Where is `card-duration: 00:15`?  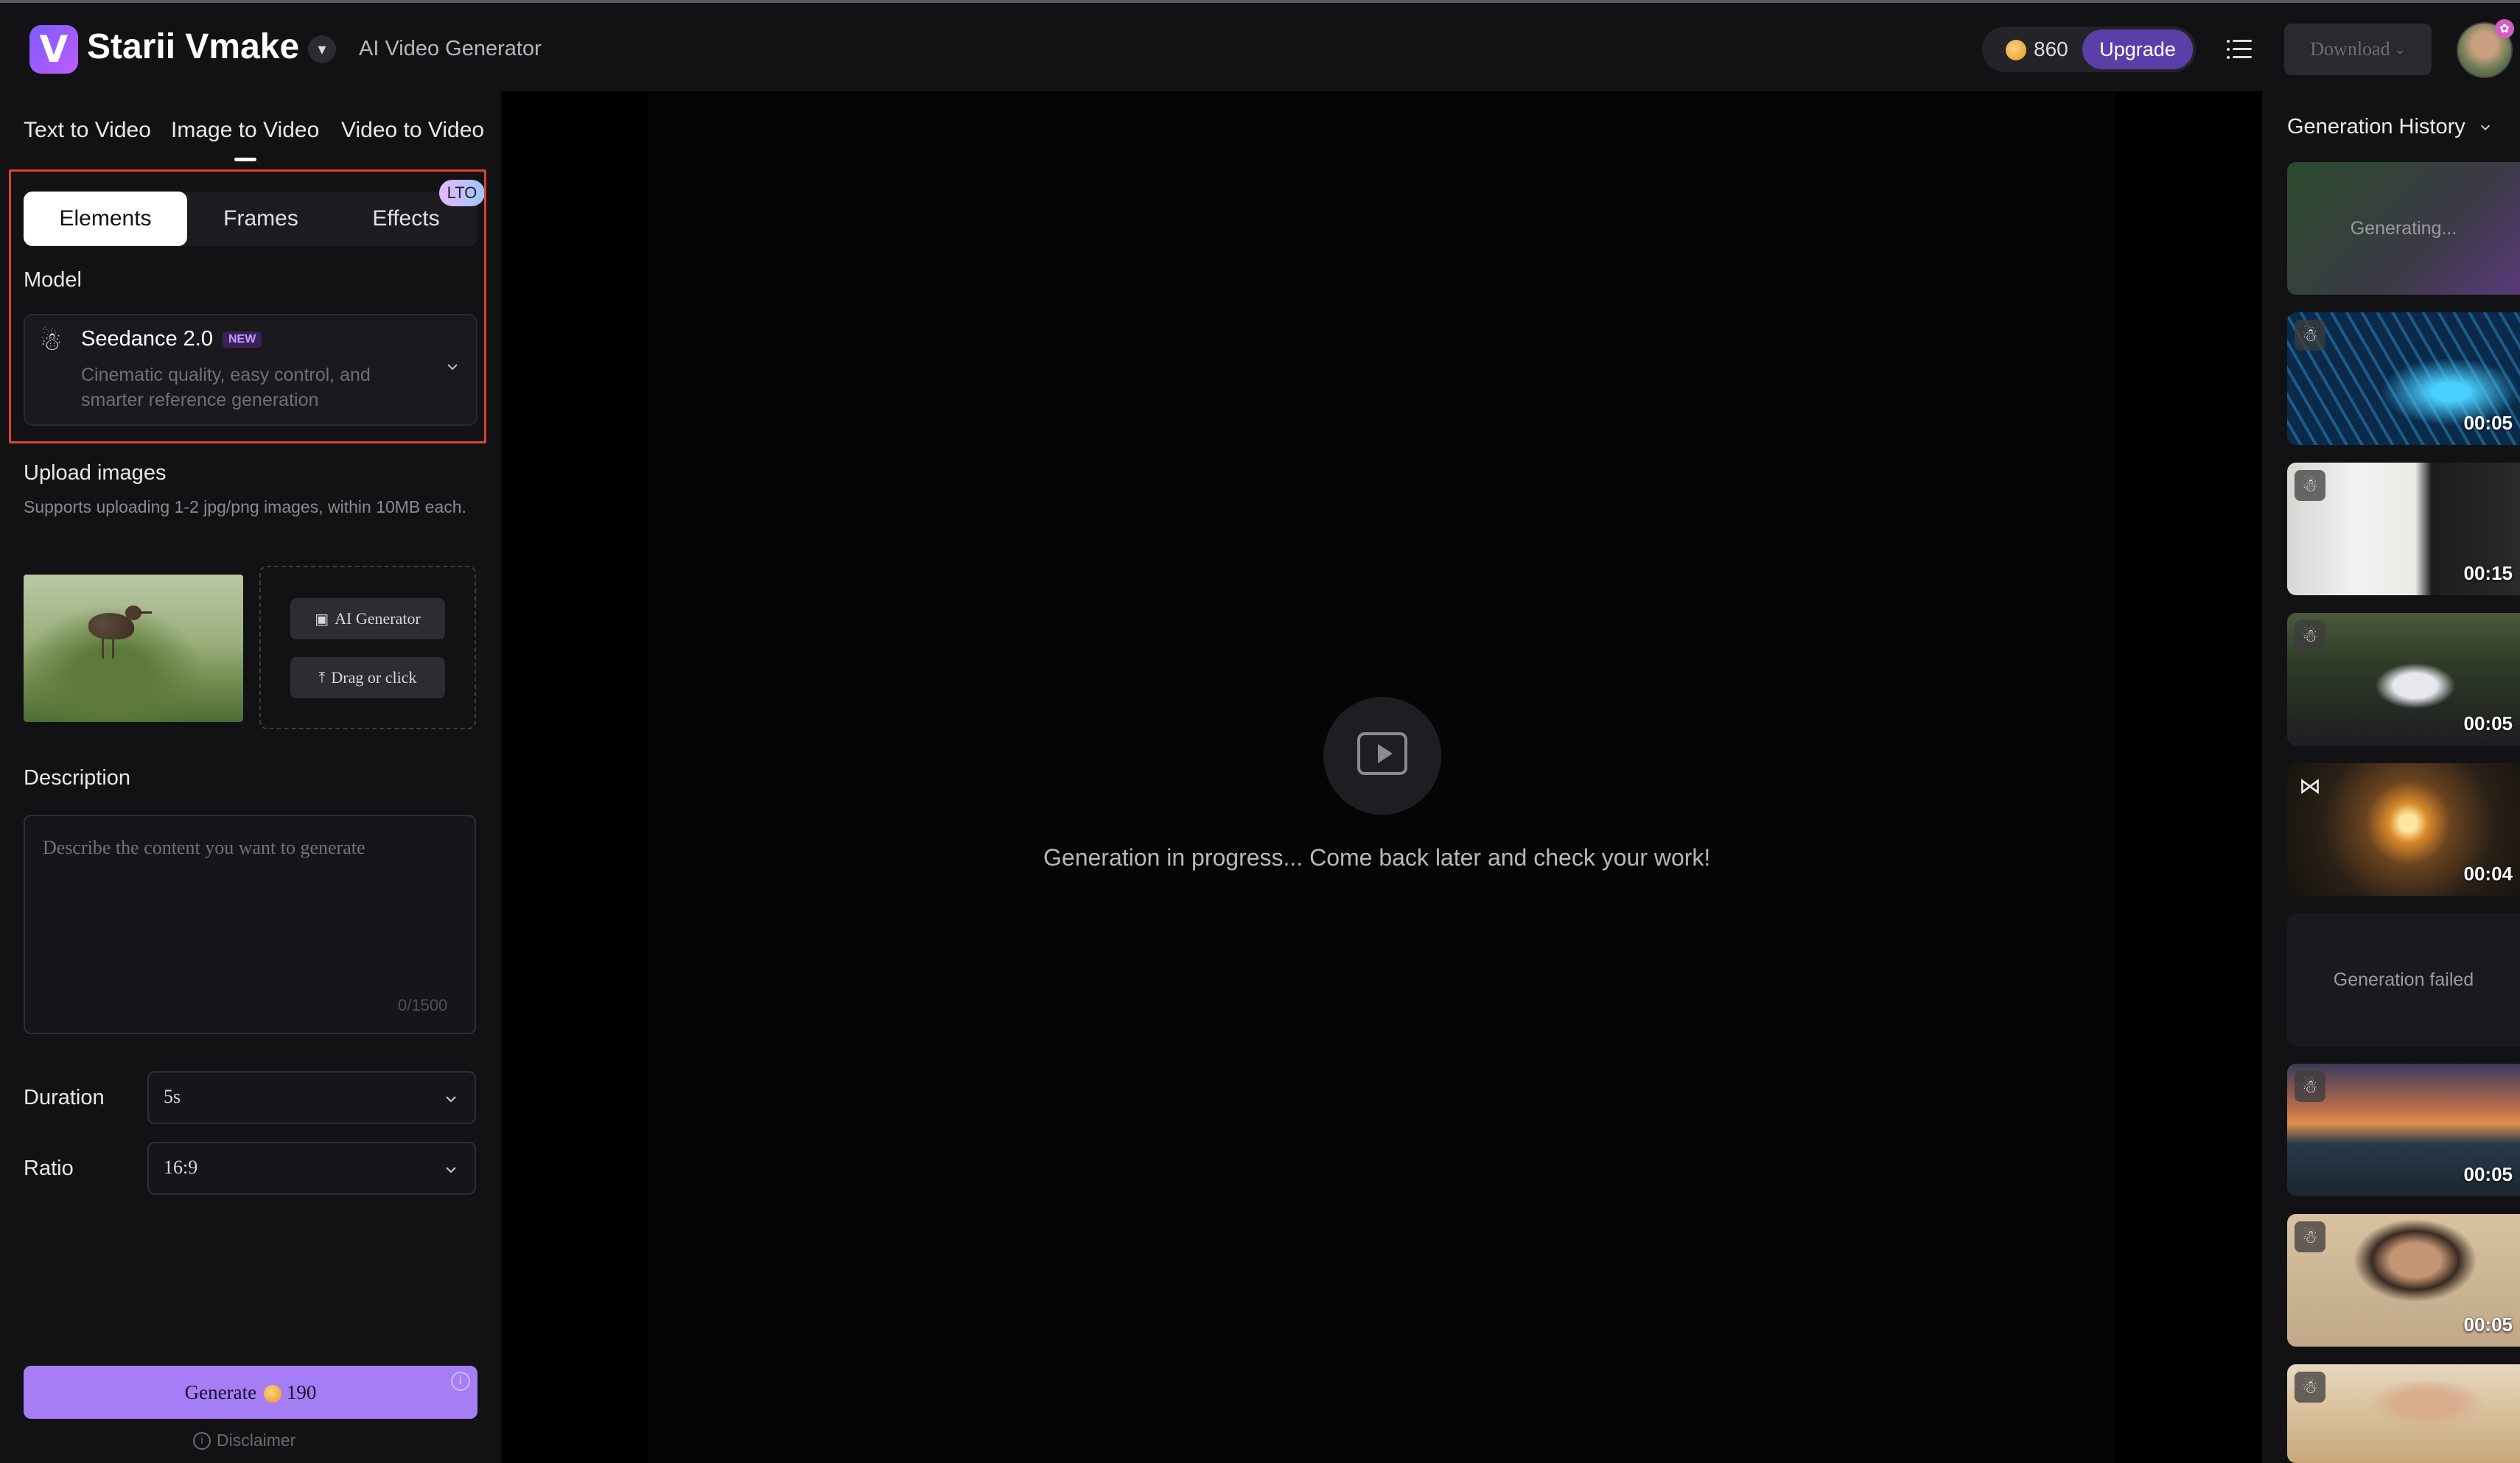 card-duration: 00:15 is located at coordinates (2488, 573).